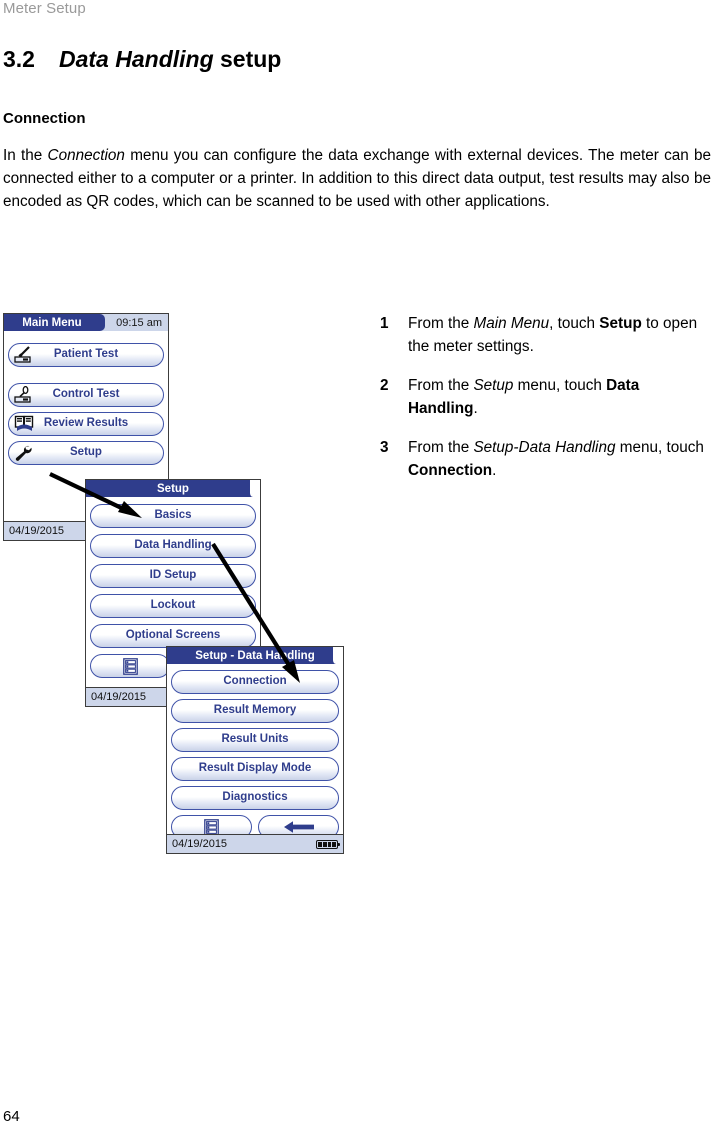 The image size is (714, 1139). I want to click on button-label: ID Setup, so click(173, 575).